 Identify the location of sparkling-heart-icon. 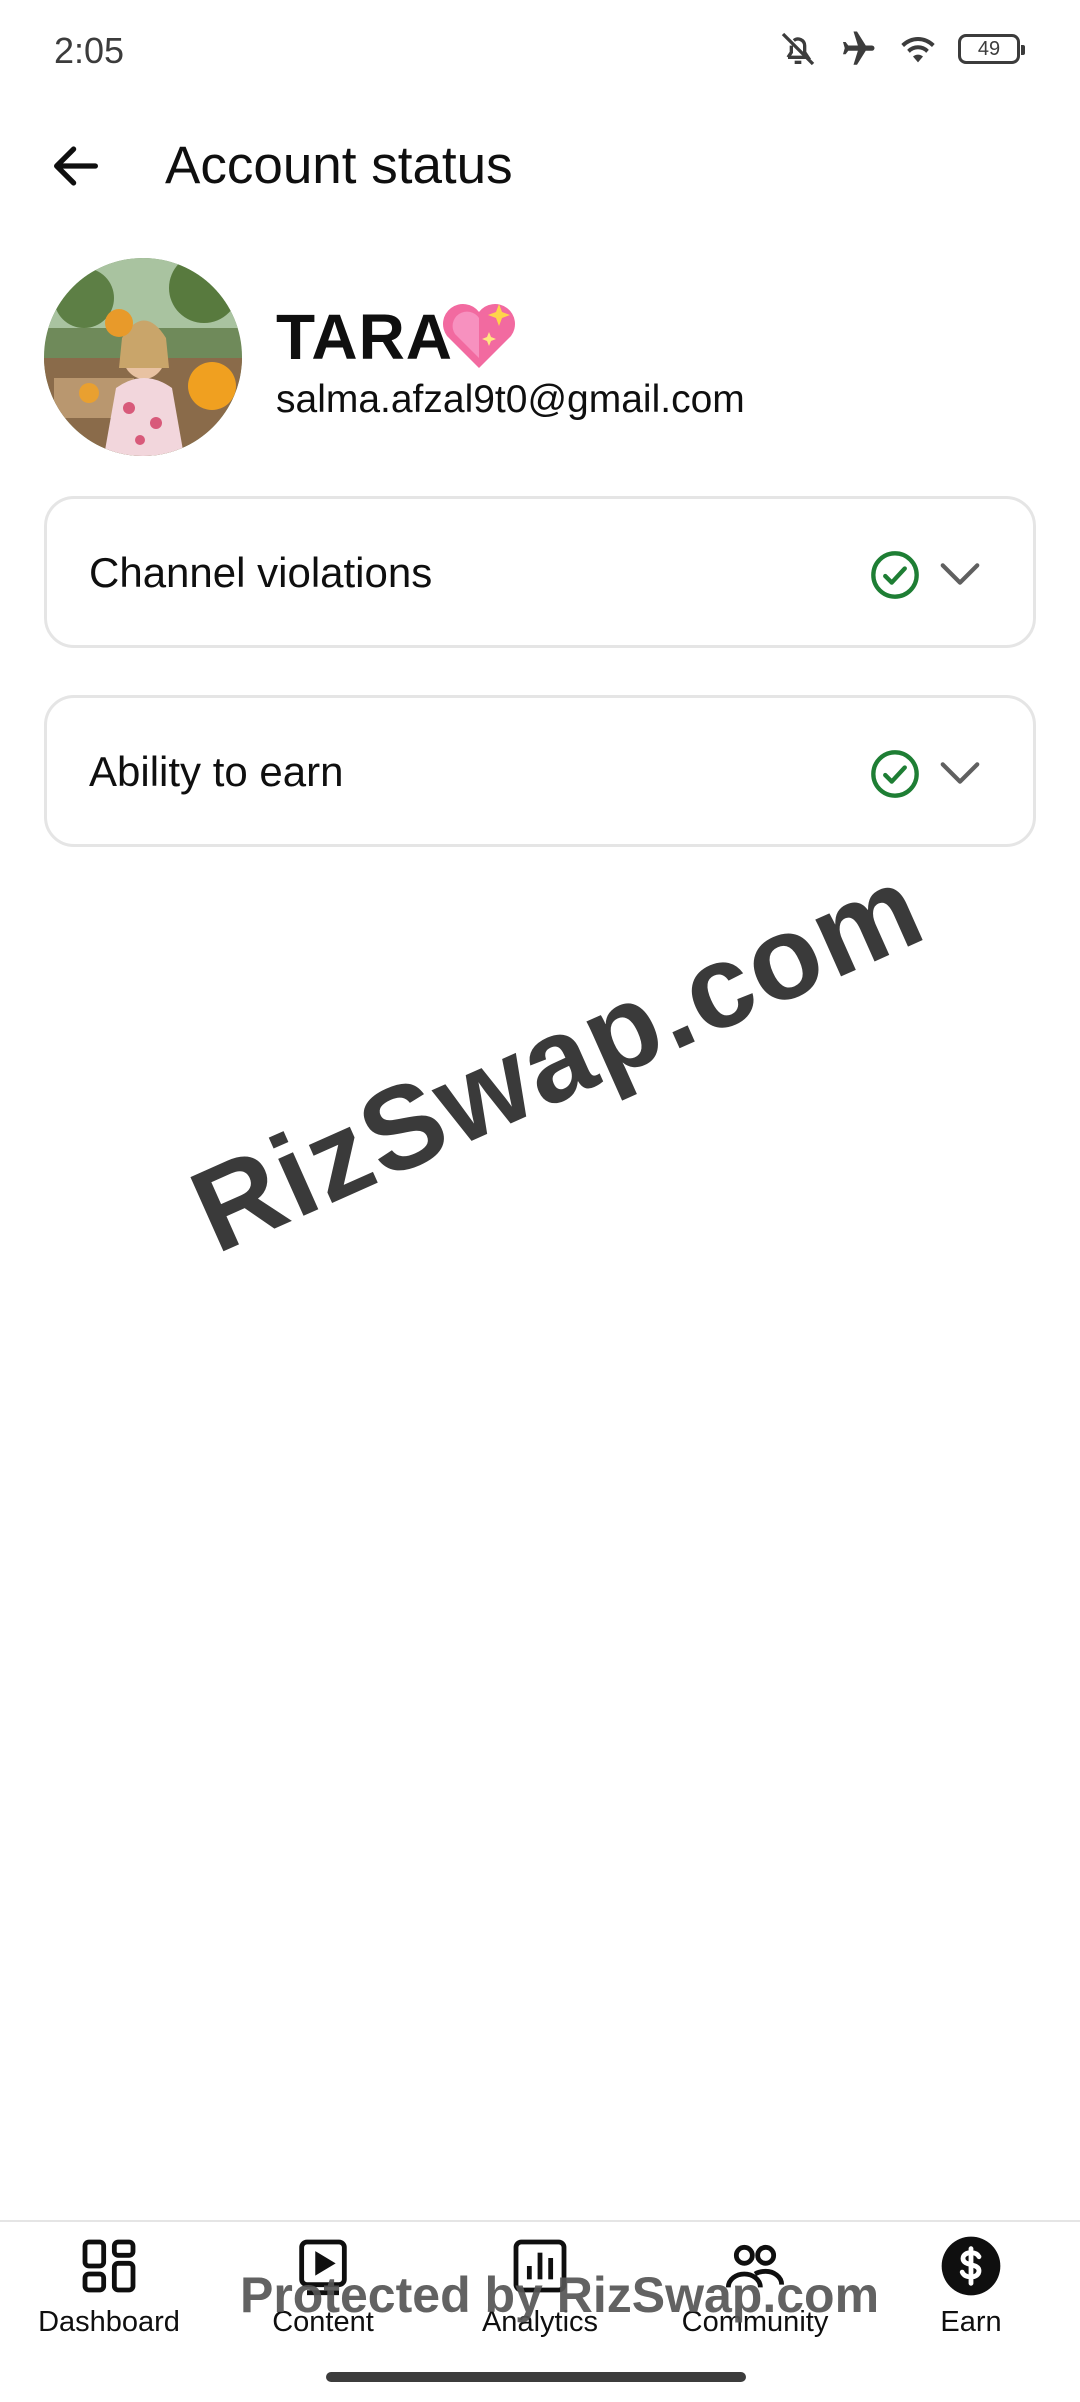
(479, 336).